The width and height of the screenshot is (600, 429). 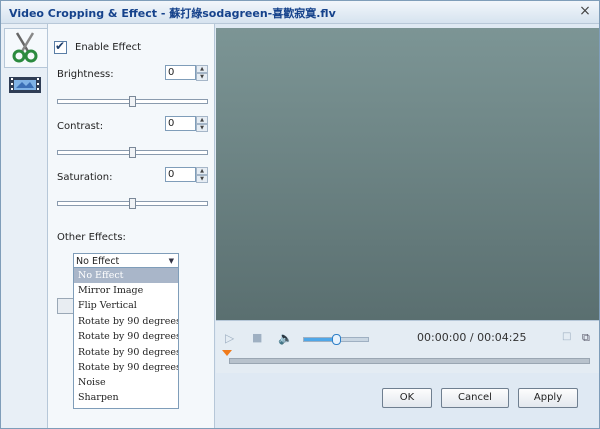 I want to click on play-icon: ▷, so click(x=229, y=338).